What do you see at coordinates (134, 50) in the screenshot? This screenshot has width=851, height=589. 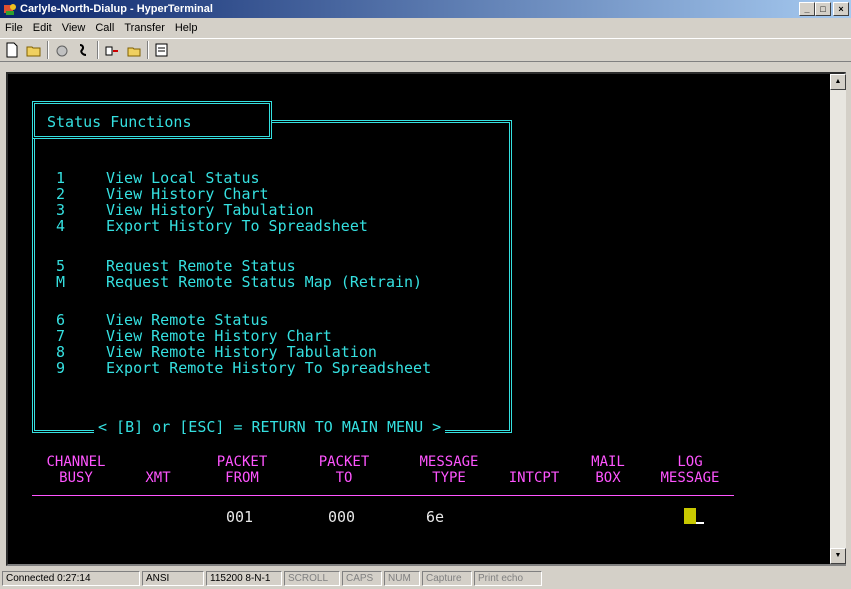 I see `receive-icon` at bounding box center [134, 50].